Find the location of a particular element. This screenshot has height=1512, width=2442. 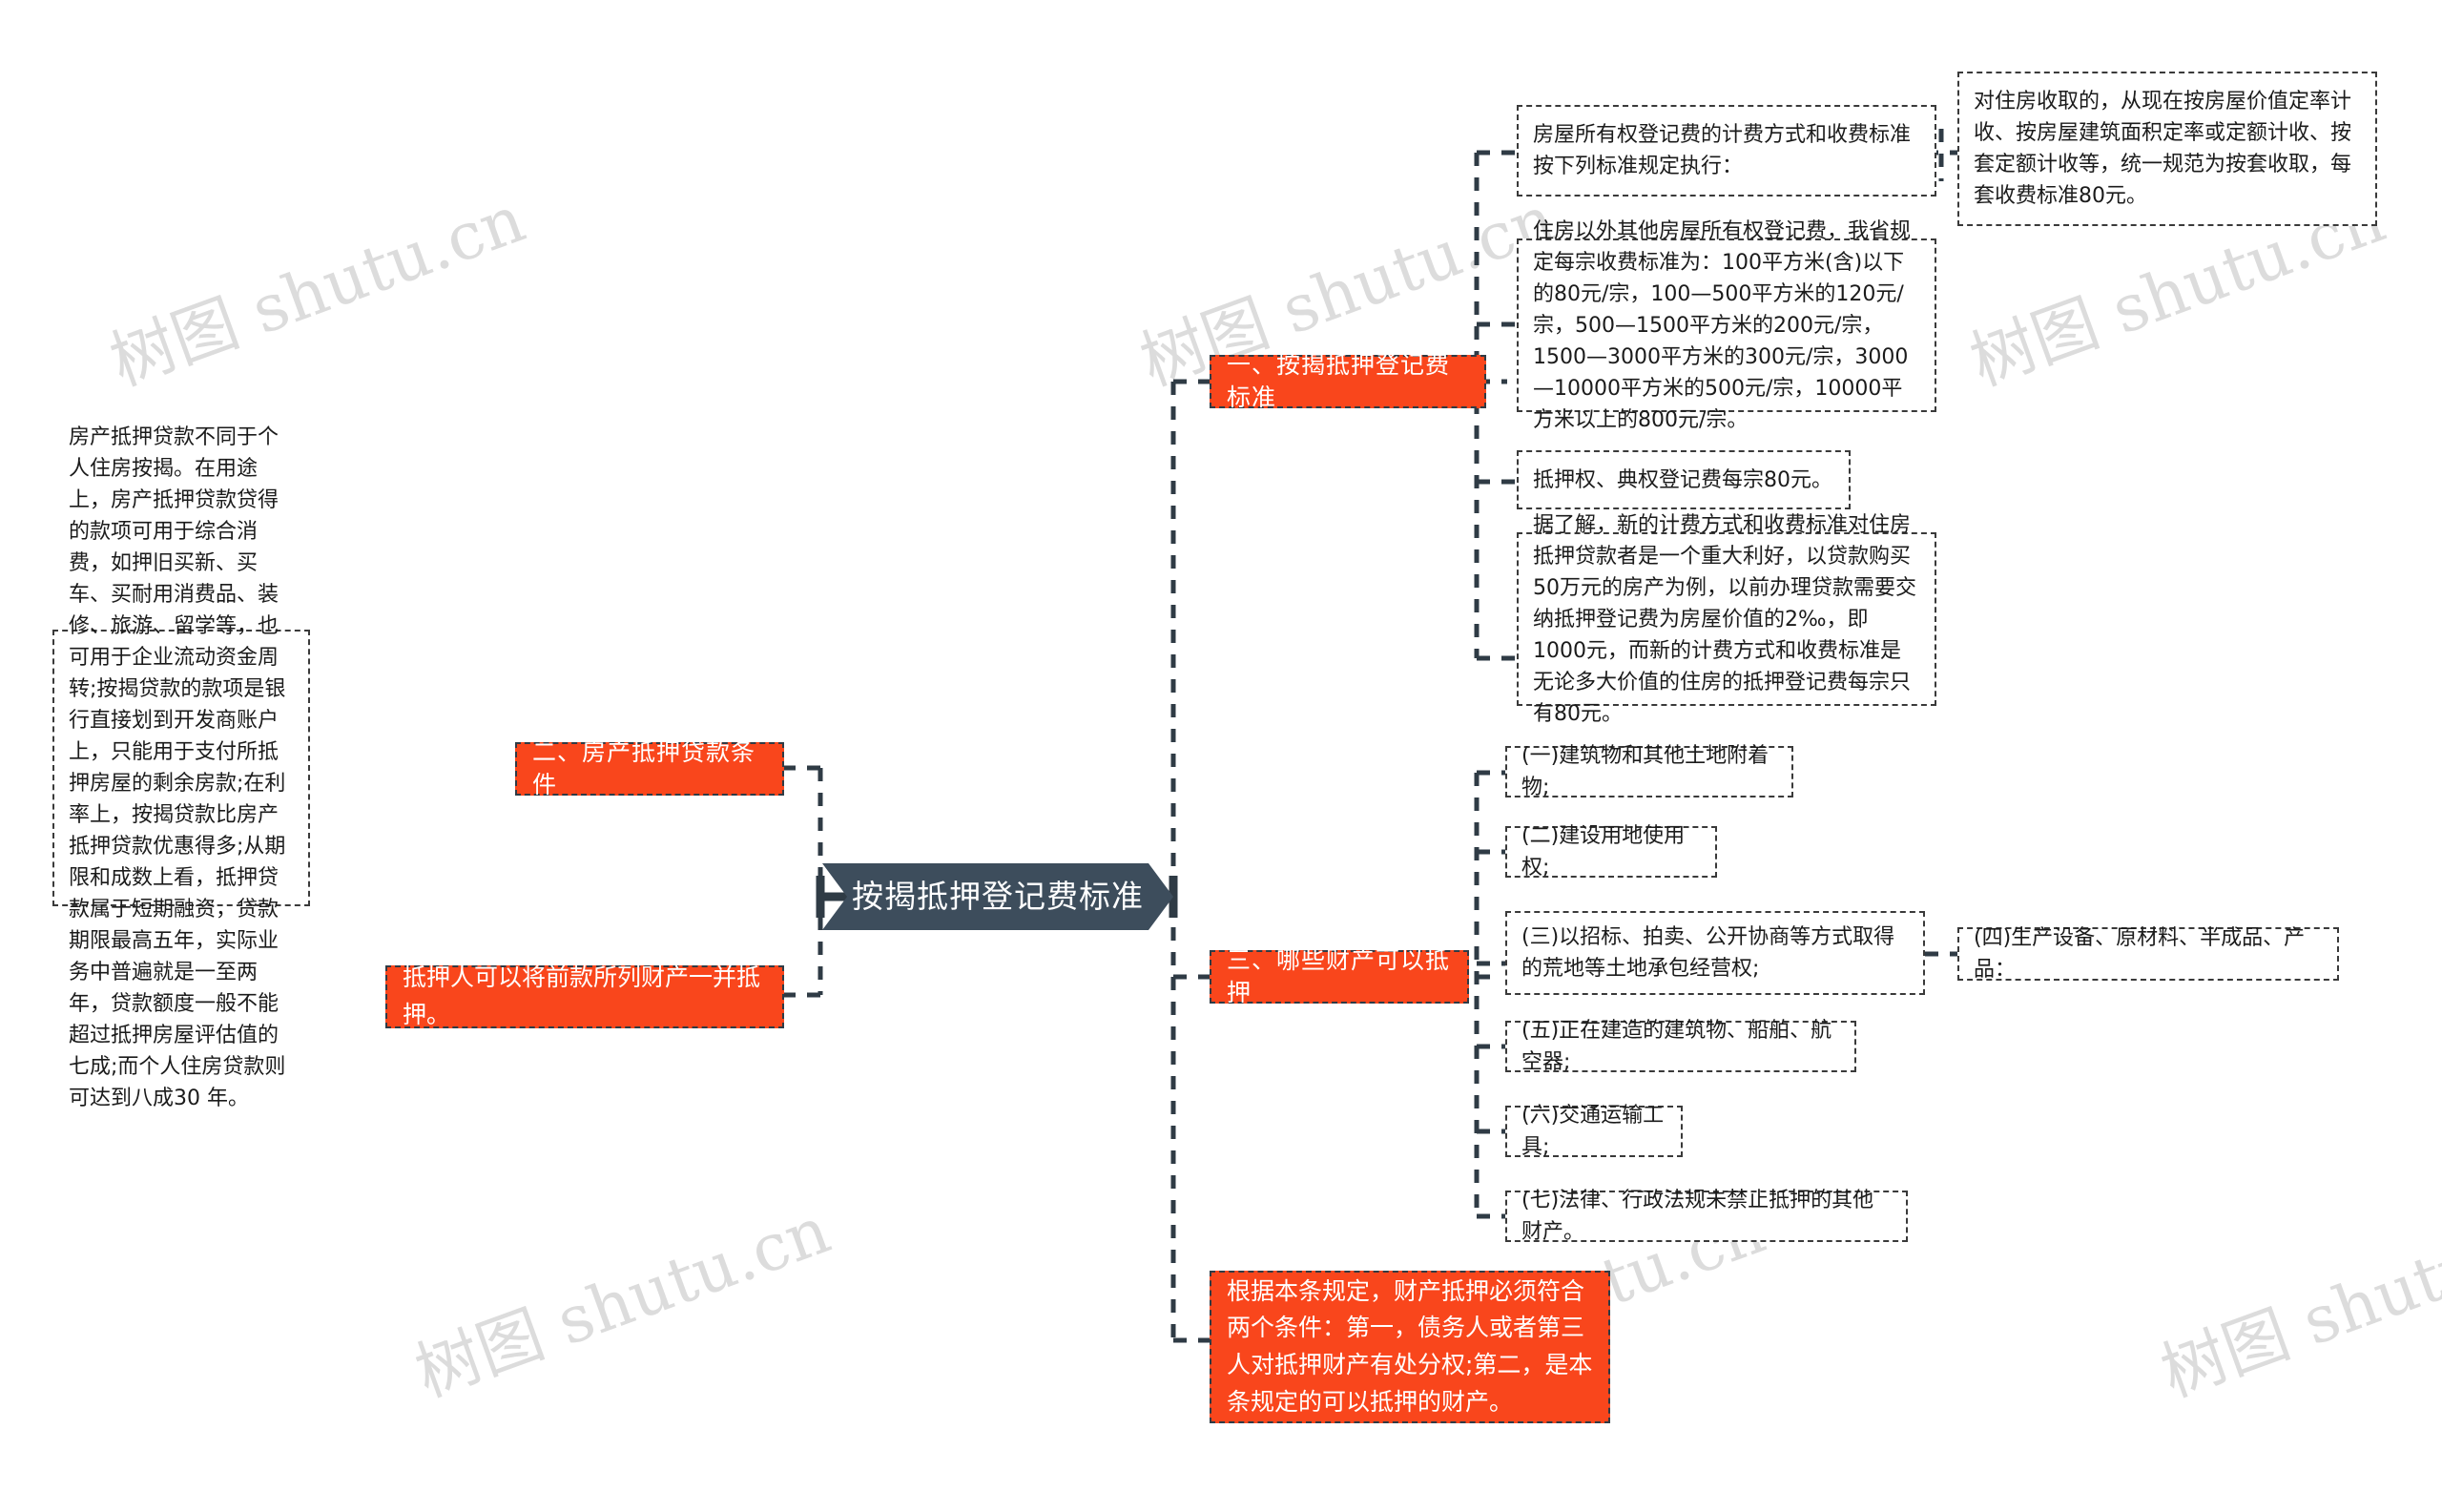

root-node: 按揭抵押登记费标准 is located at coordinates (997, 896).